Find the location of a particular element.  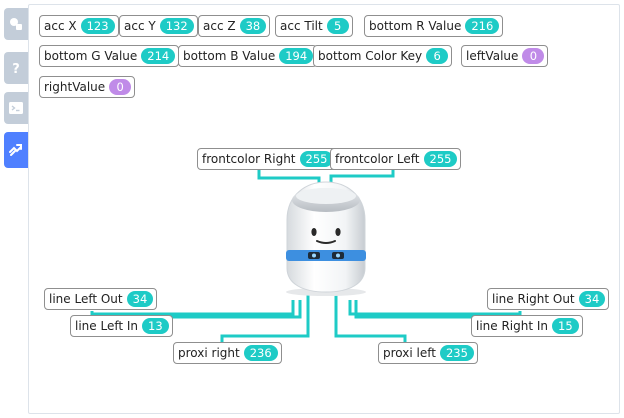

sensor-chip-acc-z: acc Z 38 is located at coordinates (234, 26).